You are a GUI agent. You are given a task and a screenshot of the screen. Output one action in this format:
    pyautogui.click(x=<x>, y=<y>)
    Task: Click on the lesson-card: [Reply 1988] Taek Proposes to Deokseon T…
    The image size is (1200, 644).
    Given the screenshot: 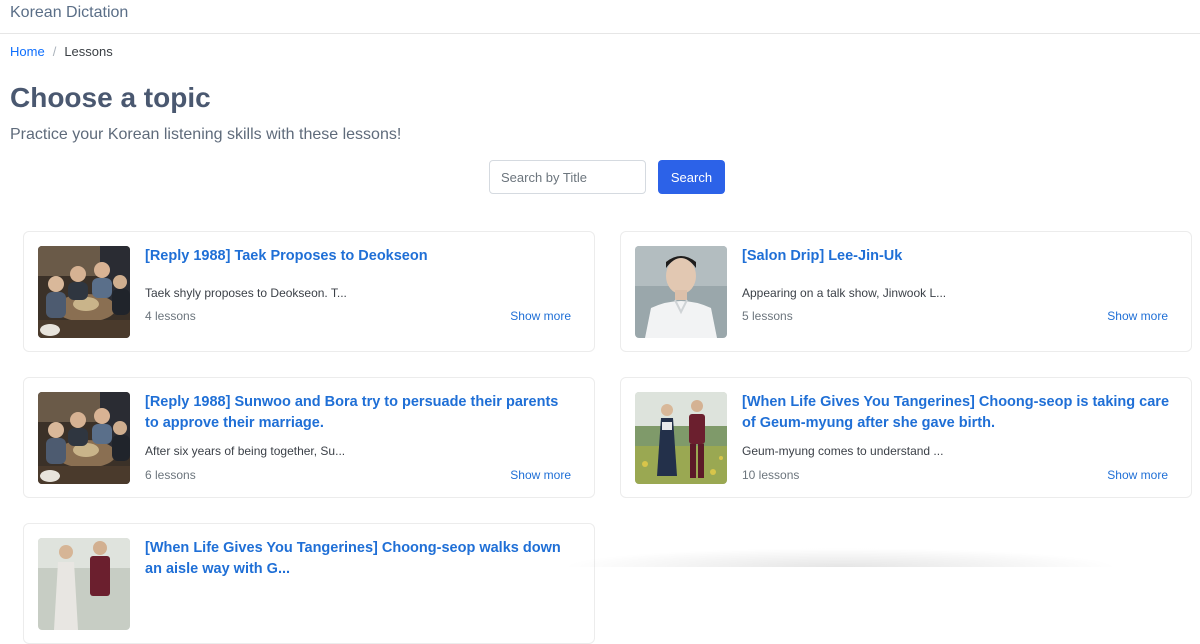 What is the action you would take?
    pyautogui.click(x=309, y=291)
    